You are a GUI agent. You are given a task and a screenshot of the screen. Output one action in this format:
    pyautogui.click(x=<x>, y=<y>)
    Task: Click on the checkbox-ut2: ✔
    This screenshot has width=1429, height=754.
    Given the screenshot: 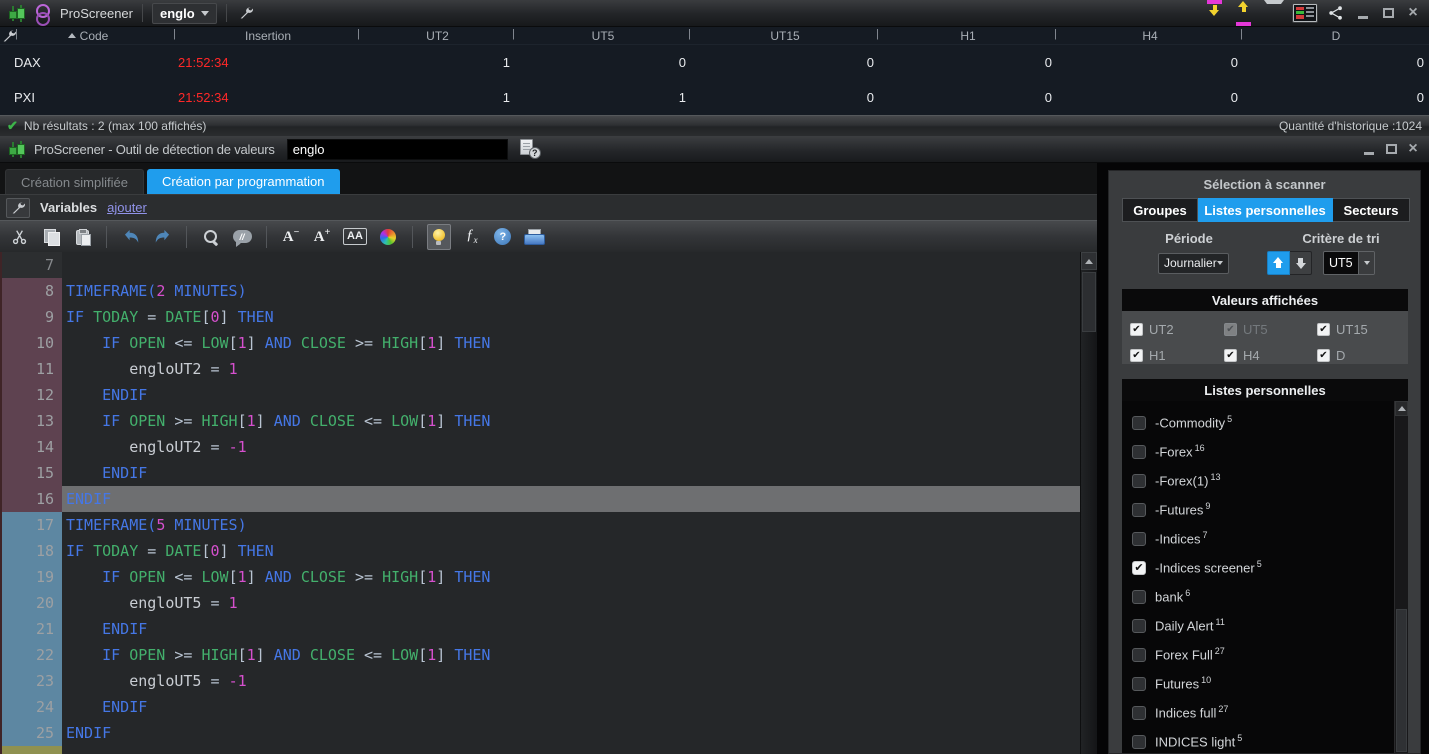 What is the action you would take?
    pyautogui.click(x=1136, y=329)
    